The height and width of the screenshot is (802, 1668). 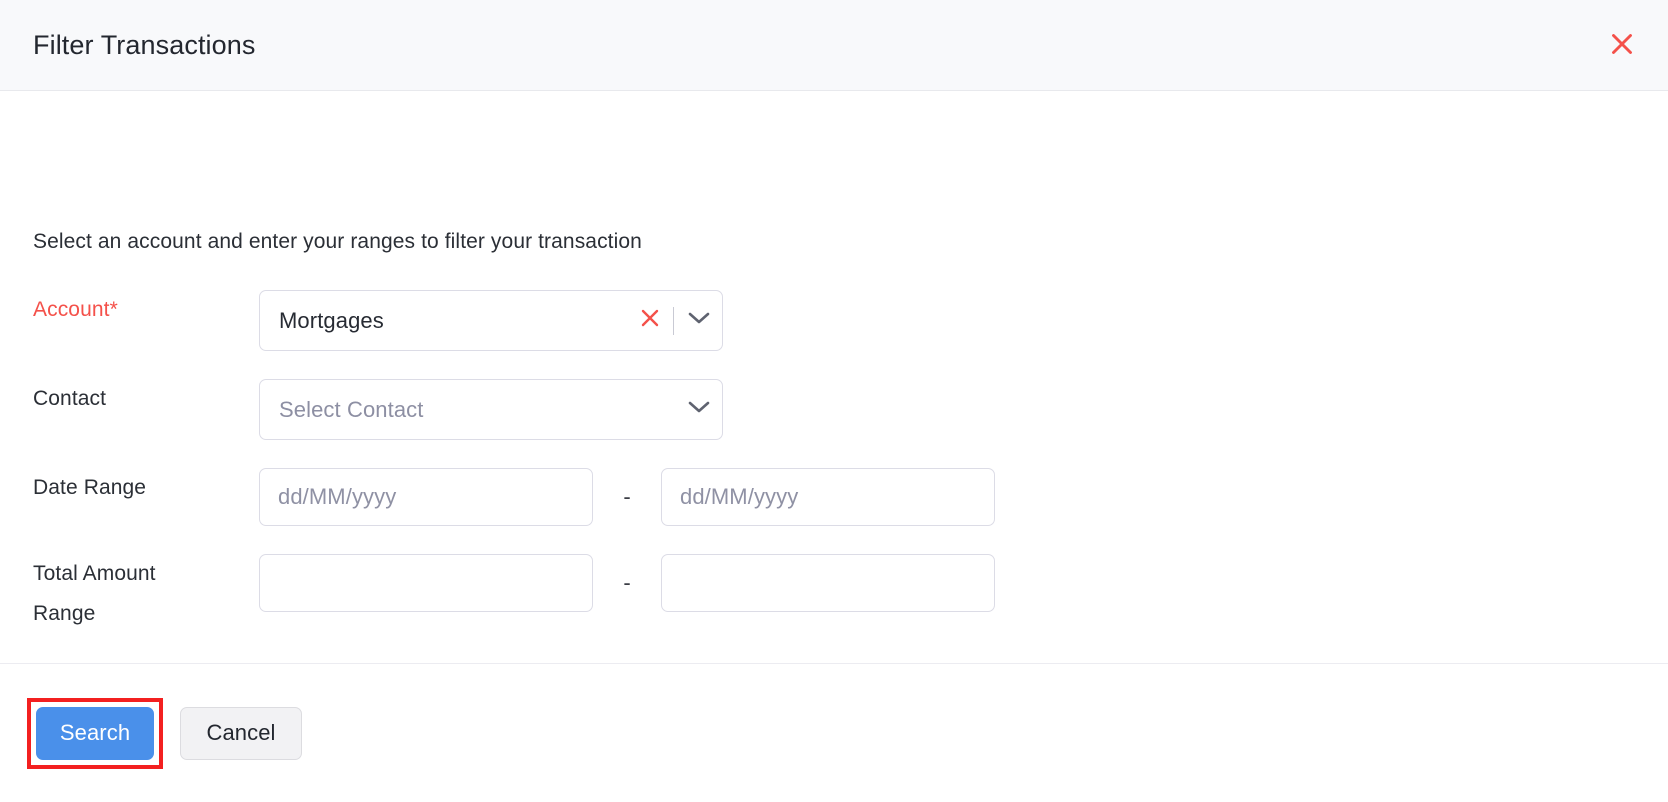 I want to click on search-button-highlight: Search, so click(x=95, y=733).